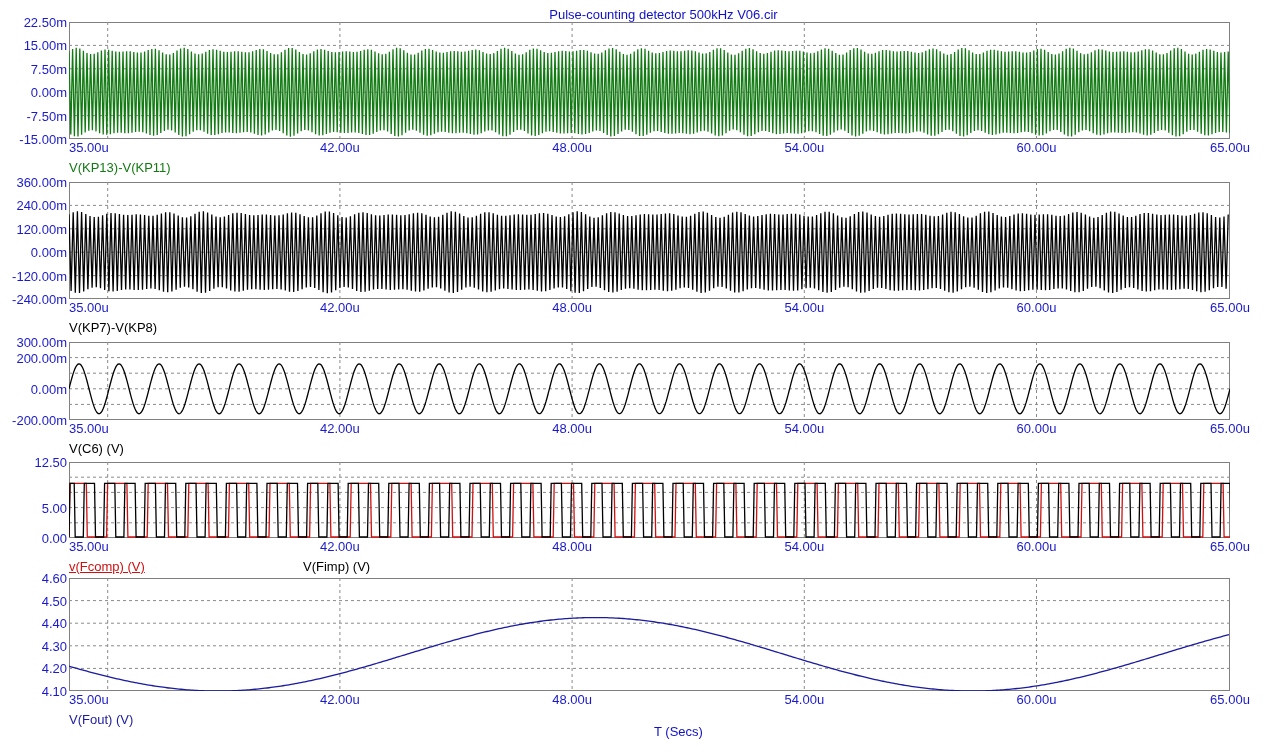 This screenshot has height=756, width=1267. Describe the element at coordinates (337, 566) in the screenshot. I see `trace-label: V(Fimp) (V)` at that location.